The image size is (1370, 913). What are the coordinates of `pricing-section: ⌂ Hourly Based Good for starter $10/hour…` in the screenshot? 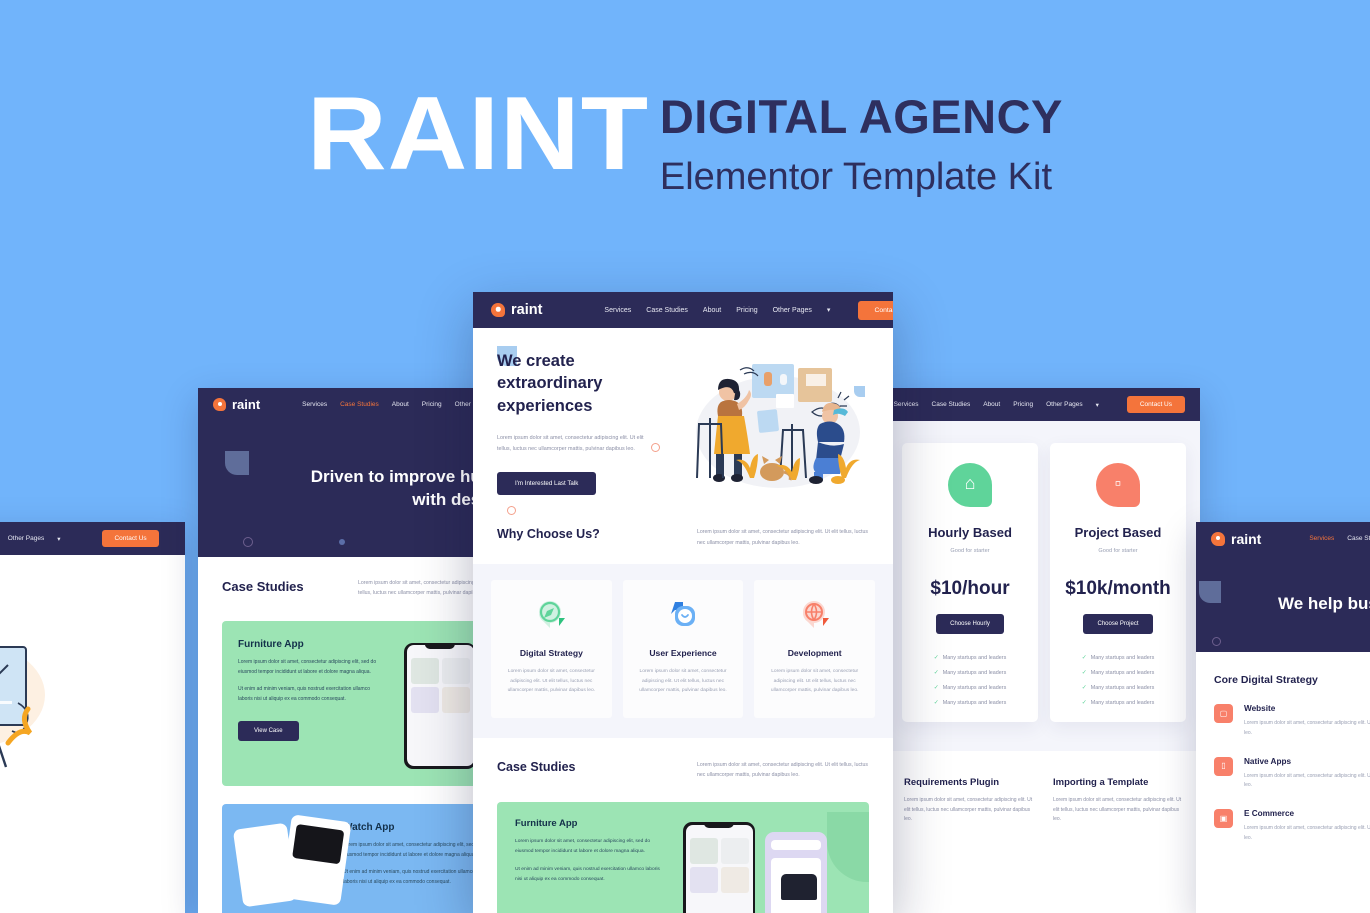 It's located at (1044, 586).